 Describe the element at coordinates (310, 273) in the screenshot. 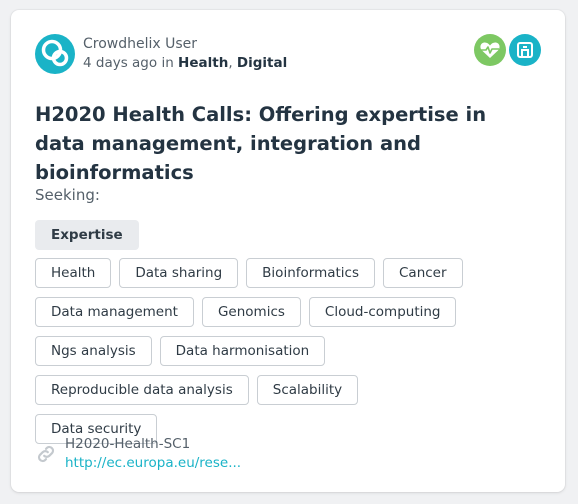

I see `tag-bioinformatics: Bioinformatics` at that location.